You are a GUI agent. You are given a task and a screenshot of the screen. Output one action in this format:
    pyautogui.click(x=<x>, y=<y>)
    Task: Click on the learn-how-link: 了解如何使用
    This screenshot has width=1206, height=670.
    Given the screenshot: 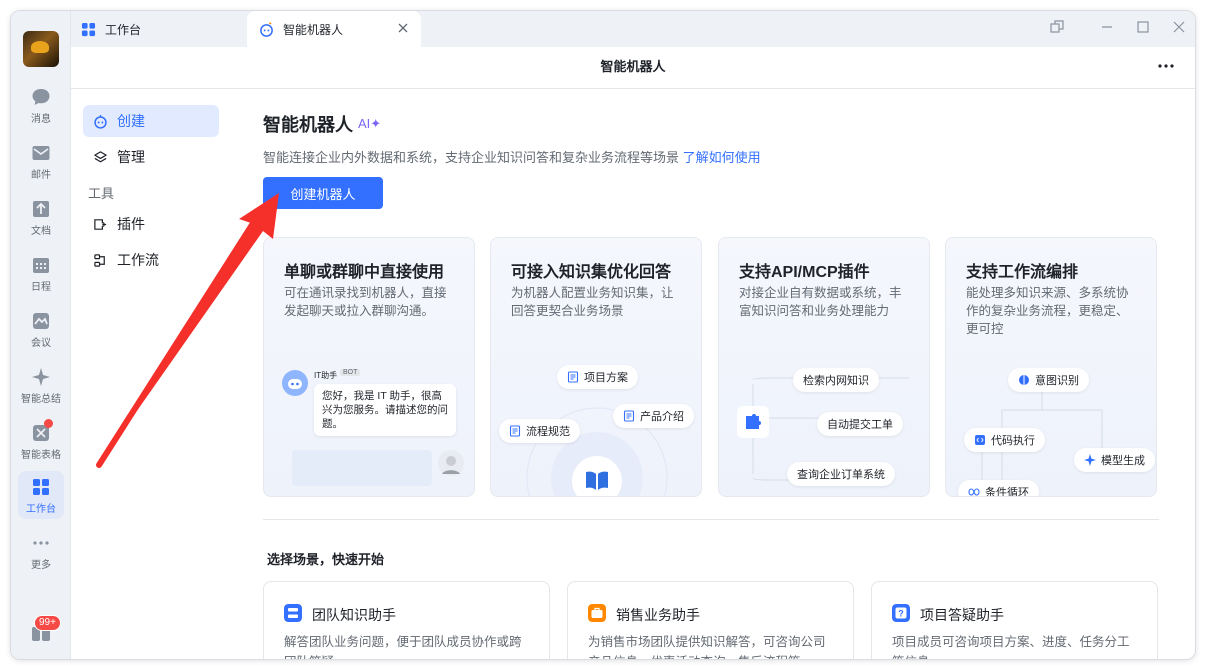 What is the action you would take?
    pyautogui.click(x=722, y=157)
    